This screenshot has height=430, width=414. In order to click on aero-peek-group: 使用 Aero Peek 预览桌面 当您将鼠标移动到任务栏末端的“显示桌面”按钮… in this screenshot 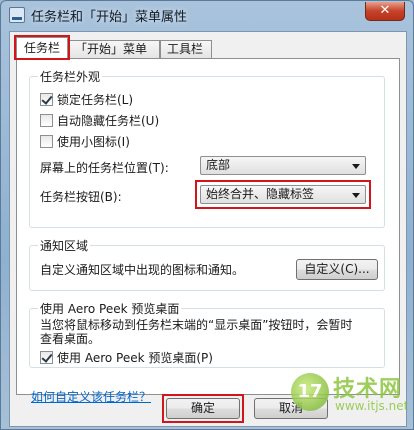, I will do `click(207, 334)`.